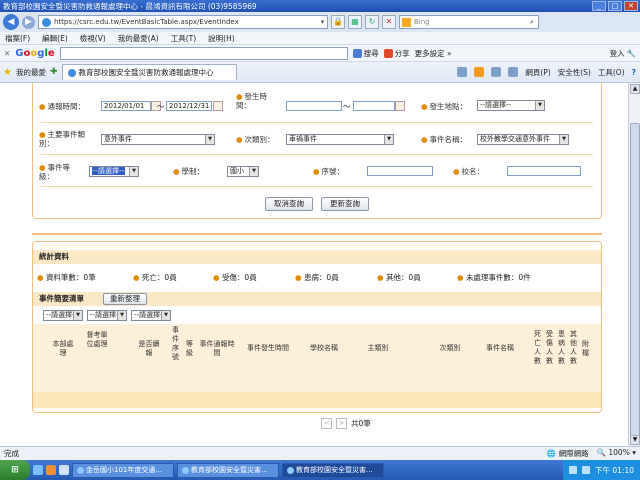 The image size is (640, 480). Describe the element at coordinates (125, 299) in the screenshot. I see `reorder-button: 重新整理` at that location.